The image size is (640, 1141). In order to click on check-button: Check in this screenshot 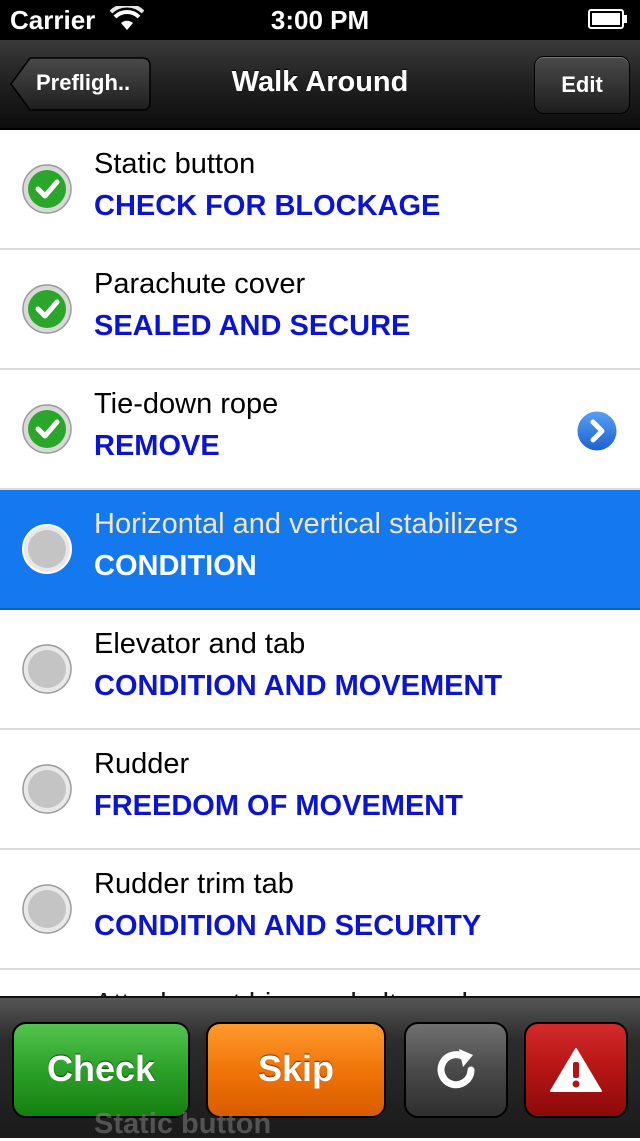, I will do `click(101, 1070)`.